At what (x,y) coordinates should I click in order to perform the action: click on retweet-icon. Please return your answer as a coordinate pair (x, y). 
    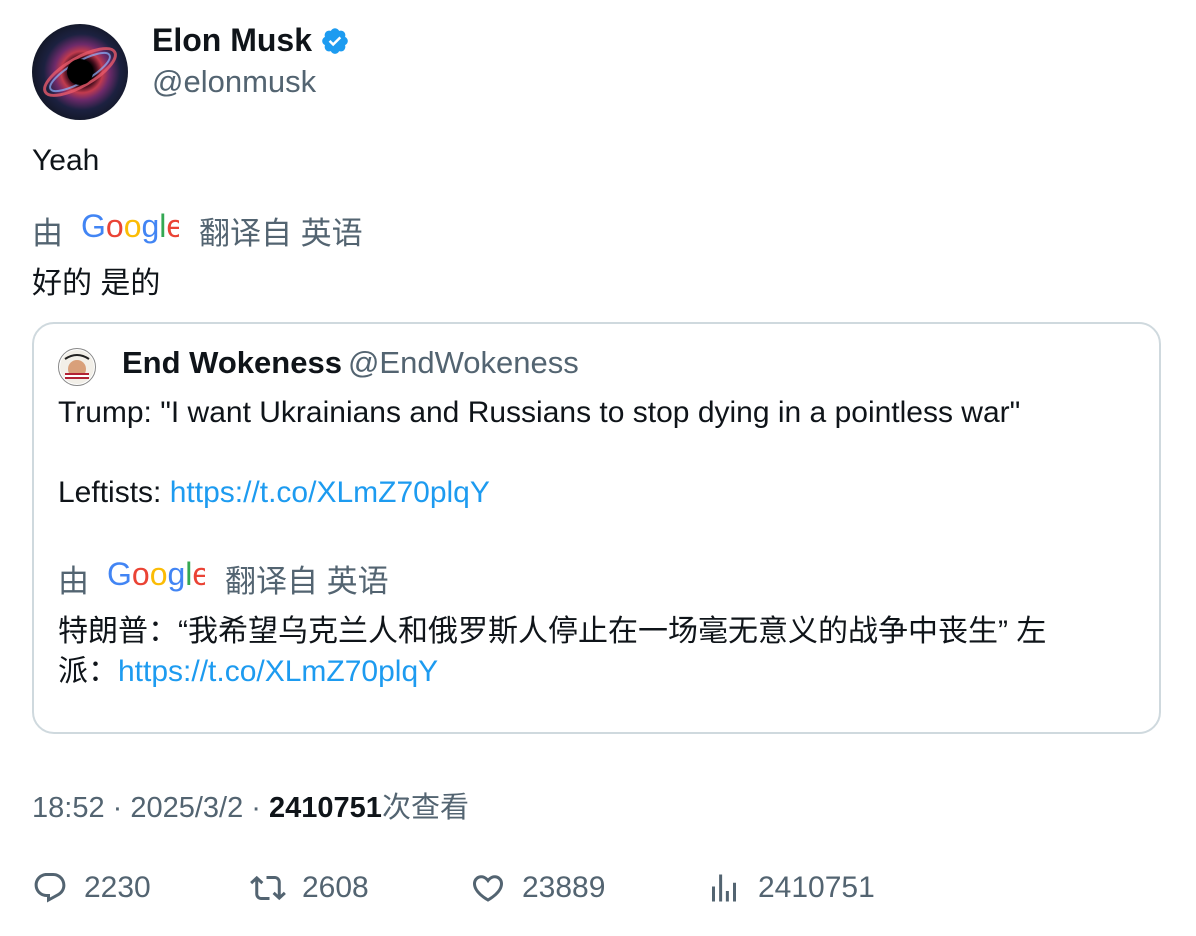
    Looking at the image, I should click on (268, 888).